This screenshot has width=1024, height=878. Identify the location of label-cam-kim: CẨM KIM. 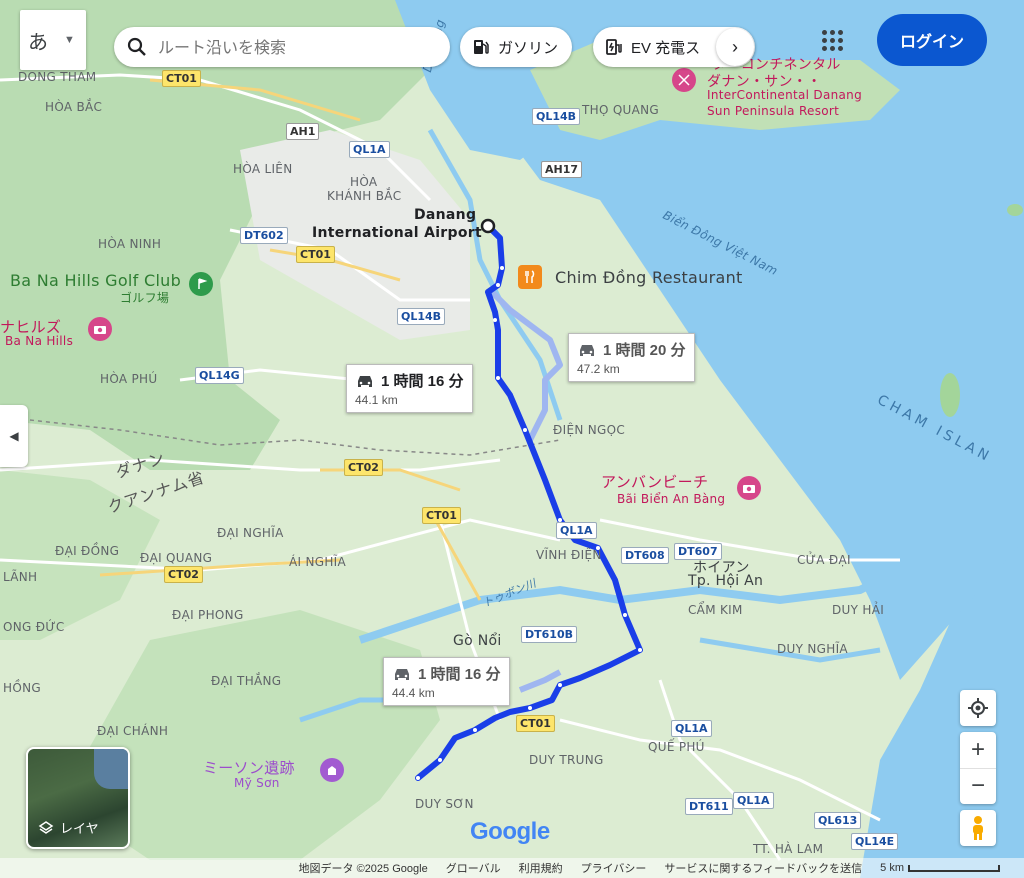
(715, 610).